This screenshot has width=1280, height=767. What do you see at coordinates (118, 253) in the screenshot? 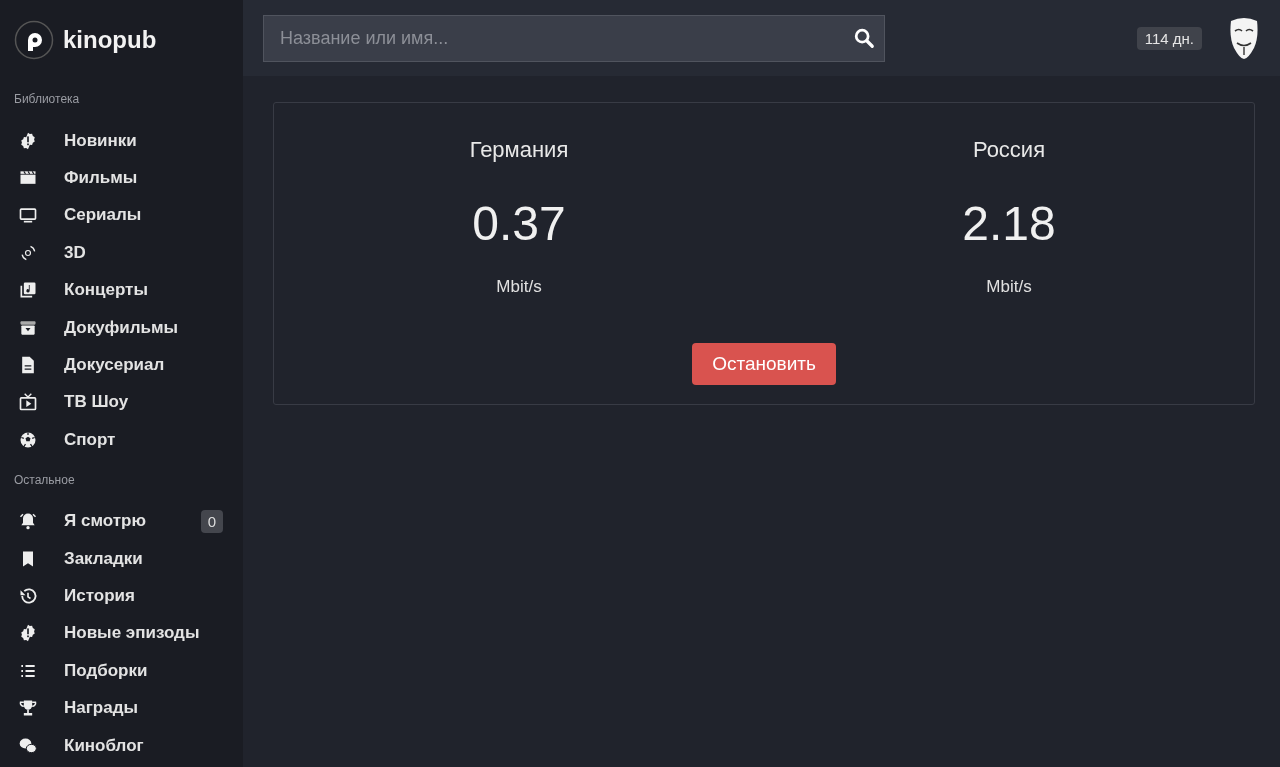
I see `sidebar-item: 3D` at bounding box center [118, 253].